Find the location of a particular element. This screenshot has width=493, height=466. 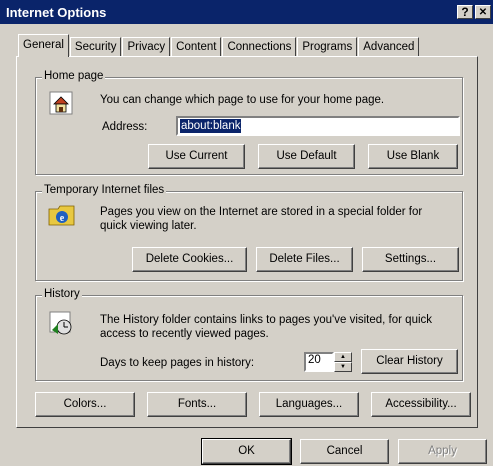

tab-content: Content is located at coordinates (196, 46).